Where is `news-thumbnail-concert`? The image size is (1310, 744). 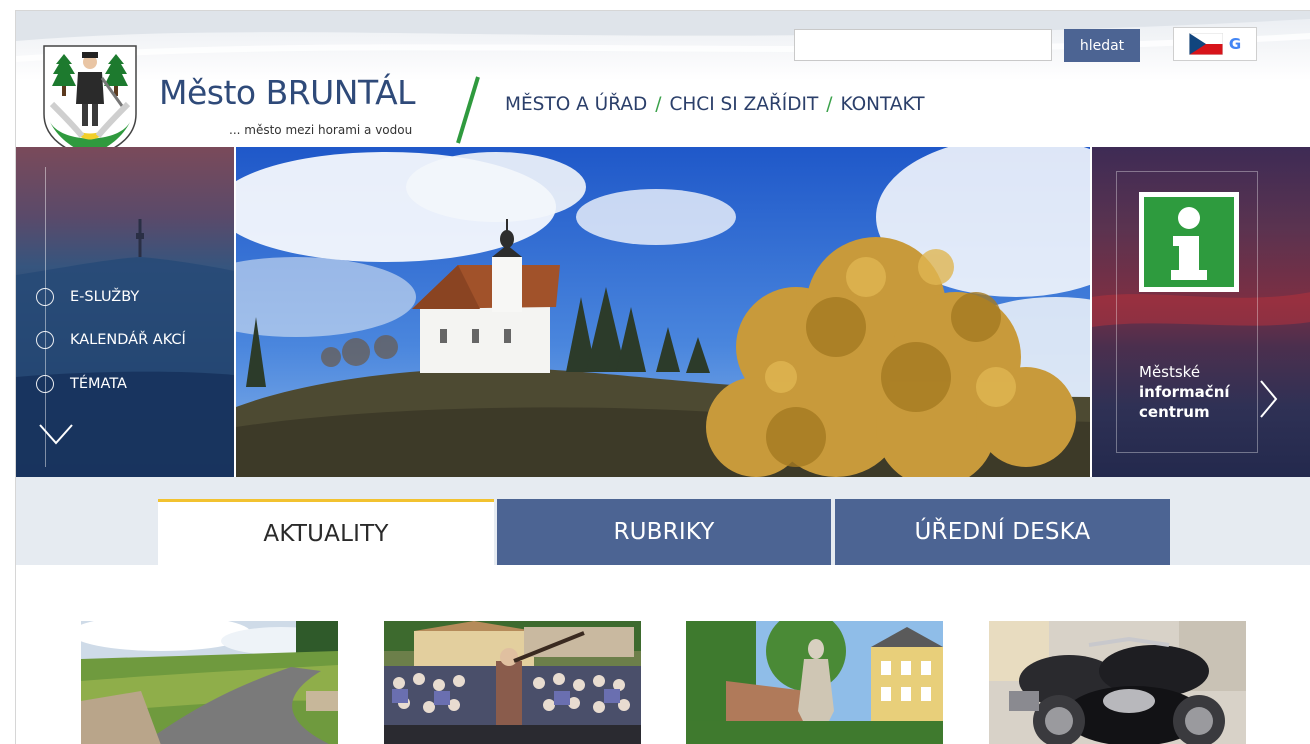 news-thumbnail-concert is located at coordinates (512, 682).